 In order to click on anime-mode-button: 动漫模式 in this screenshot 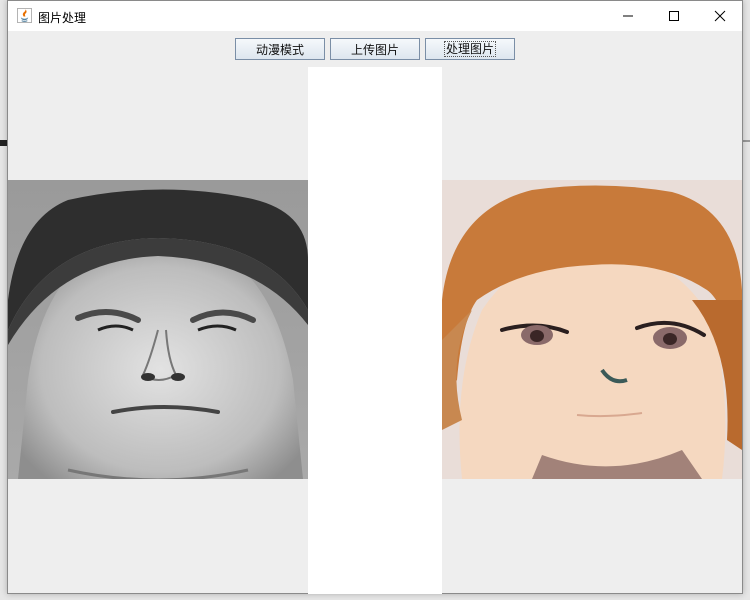, I will do `click(280, 49)`.